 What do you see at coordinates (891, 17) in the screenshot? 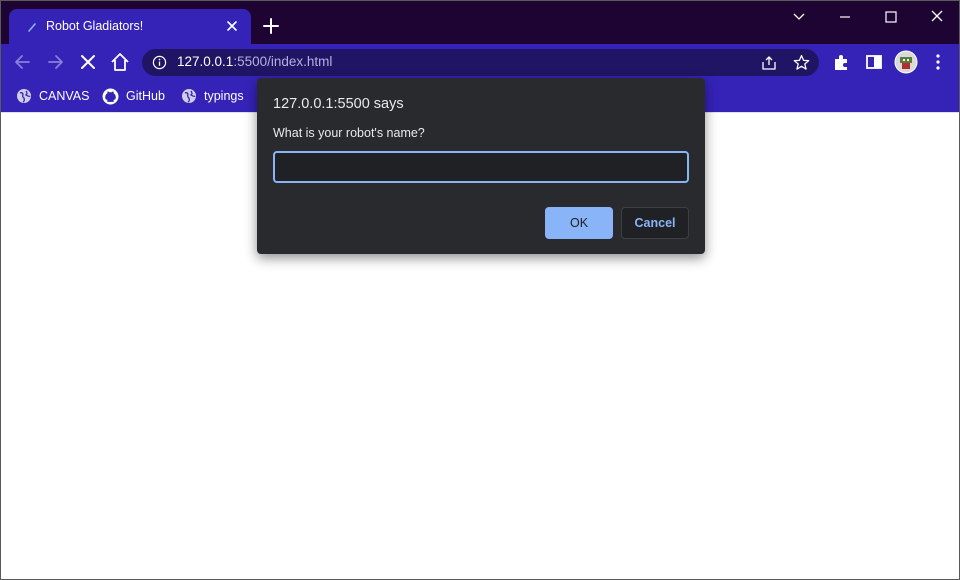
I see `maximize-icon` at bounding box center [891, 17].